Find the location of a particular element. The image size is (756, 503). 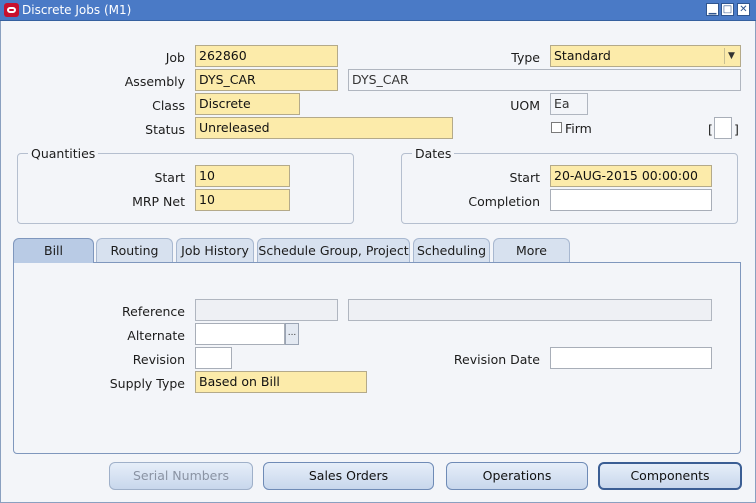

class-label: Class is located at coordinates (168, 105).